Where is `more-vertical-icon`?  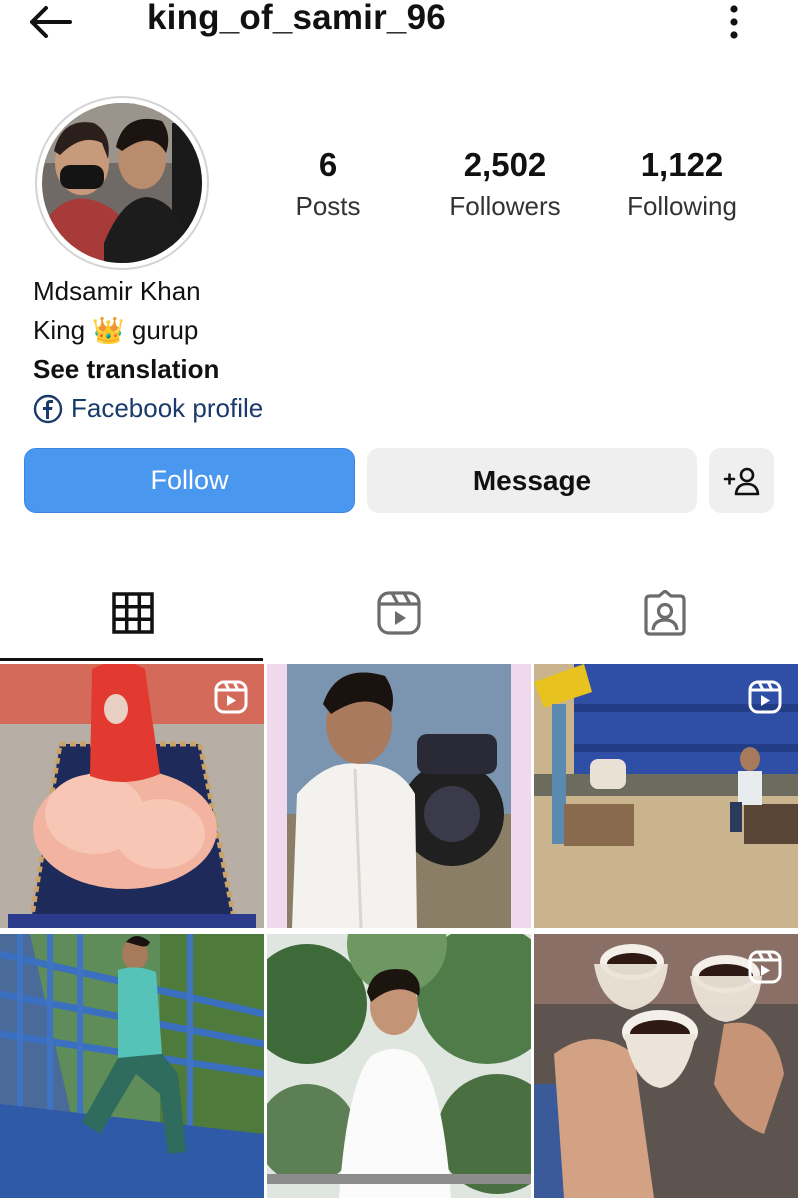 more-vertical-icon is located at coordinates (734, 22).